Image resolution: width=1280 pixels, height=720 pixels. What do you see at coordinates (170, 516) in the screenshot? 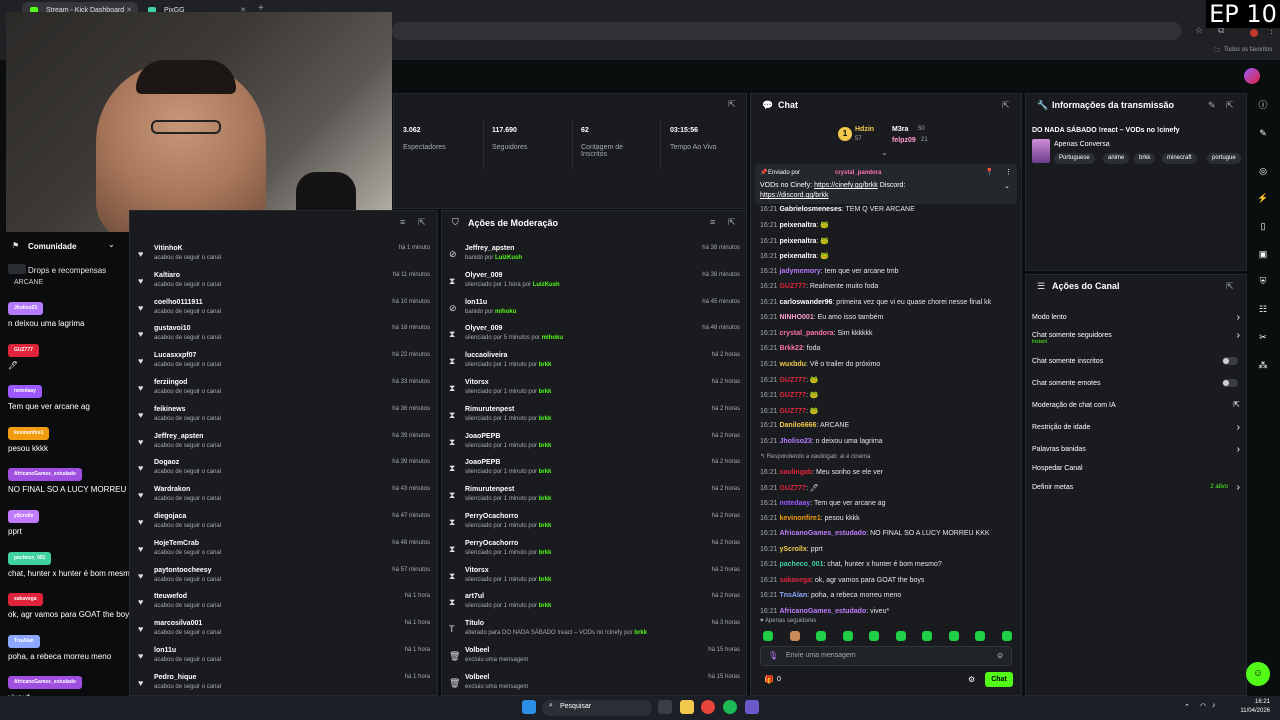
I see `follower-name: diegojaca` at bounding box center [170, 516].